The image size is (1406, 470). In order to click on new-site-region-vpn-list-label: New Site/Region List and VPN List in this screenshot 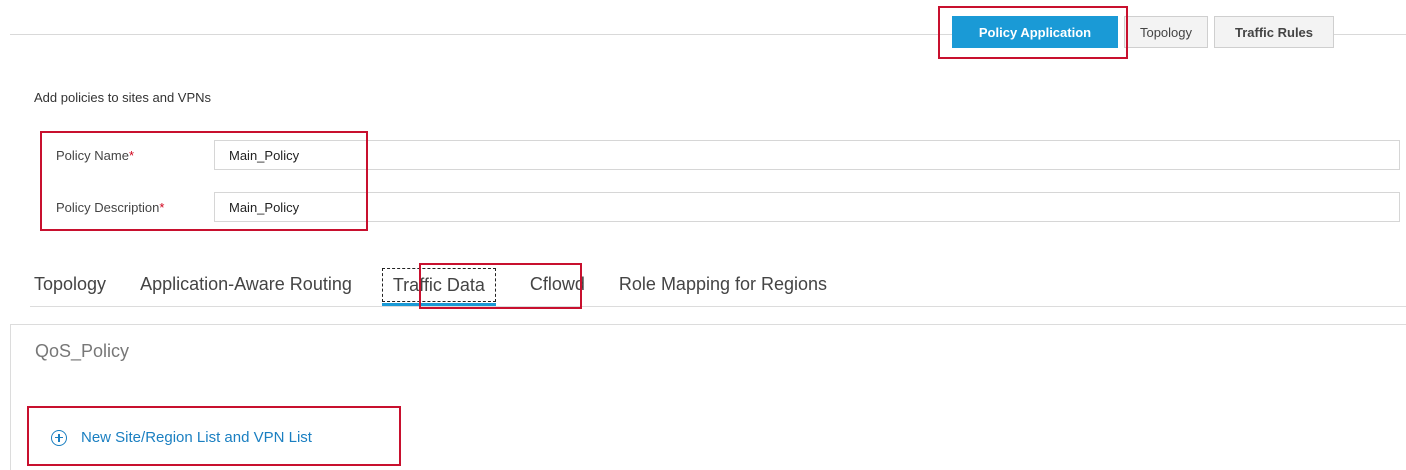, I will do `click(196, 437)`.